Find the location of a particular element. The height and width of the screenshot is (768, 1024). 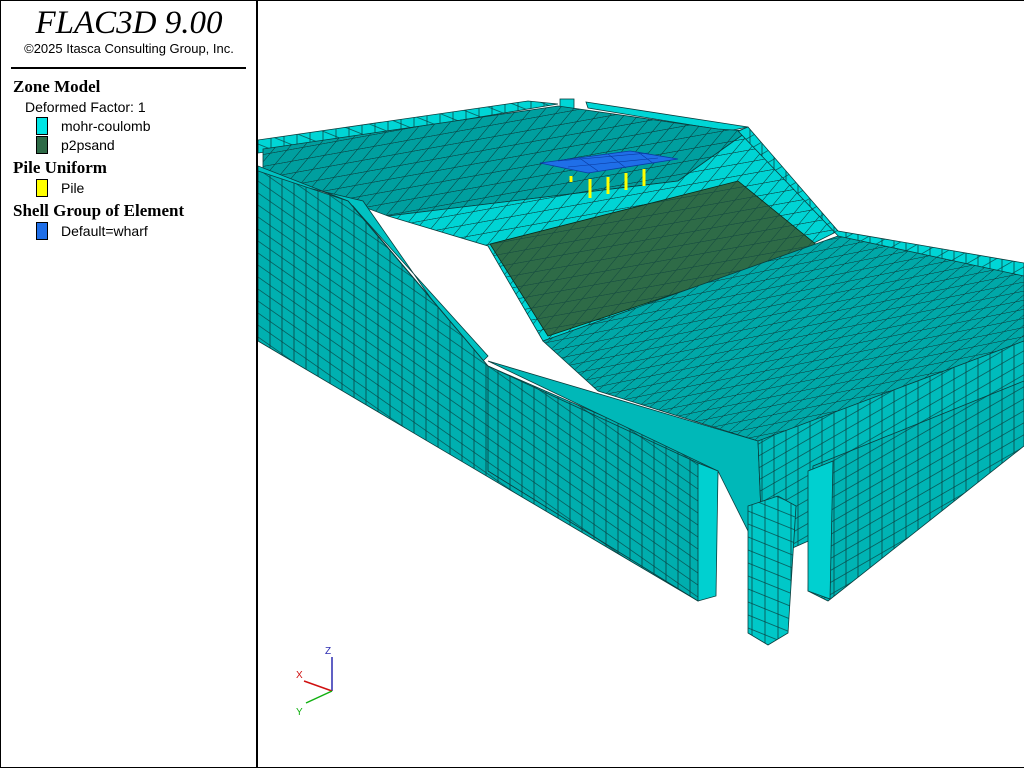

p2psand-swatch is located at coordinates (42, 145).